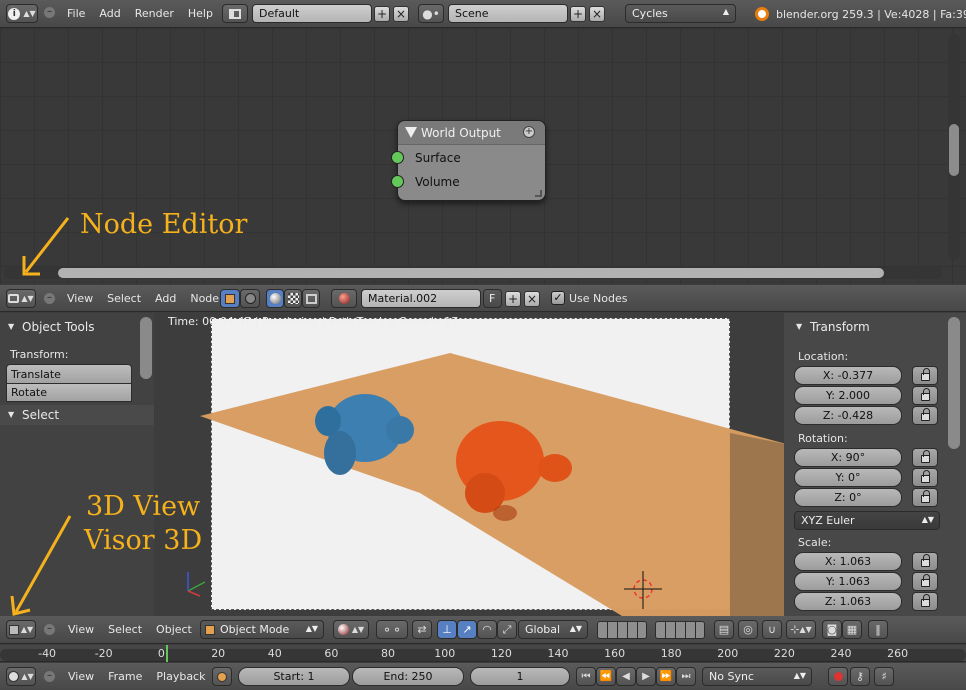 This screenshot has height=690, width=966. What do you see at coordinates (311, 298) in the screenshot?
I see `backdrop-button` at bounding box center [311, 298].